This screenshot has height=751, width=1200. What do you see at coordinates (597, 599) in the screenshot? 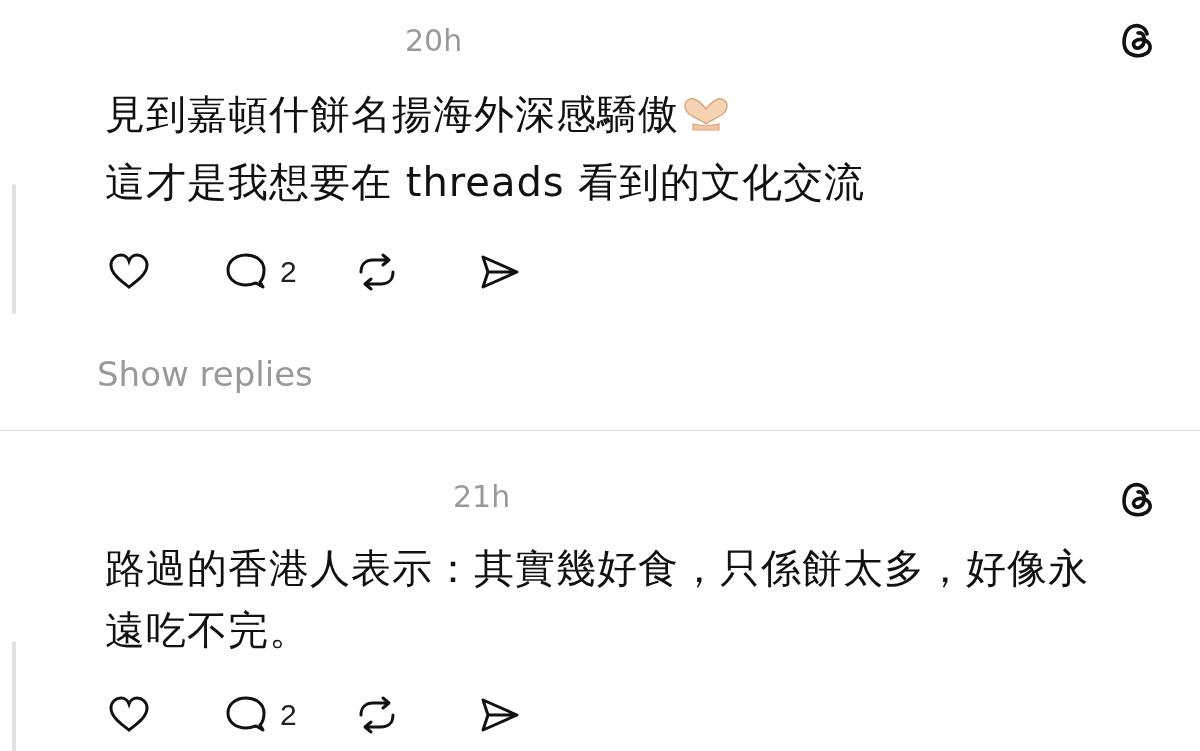
I see `post-text: 路過的香港人表示：其實幾好食，只係餅太多，好像永遠吃不完。` at bounding box center [597, 599].